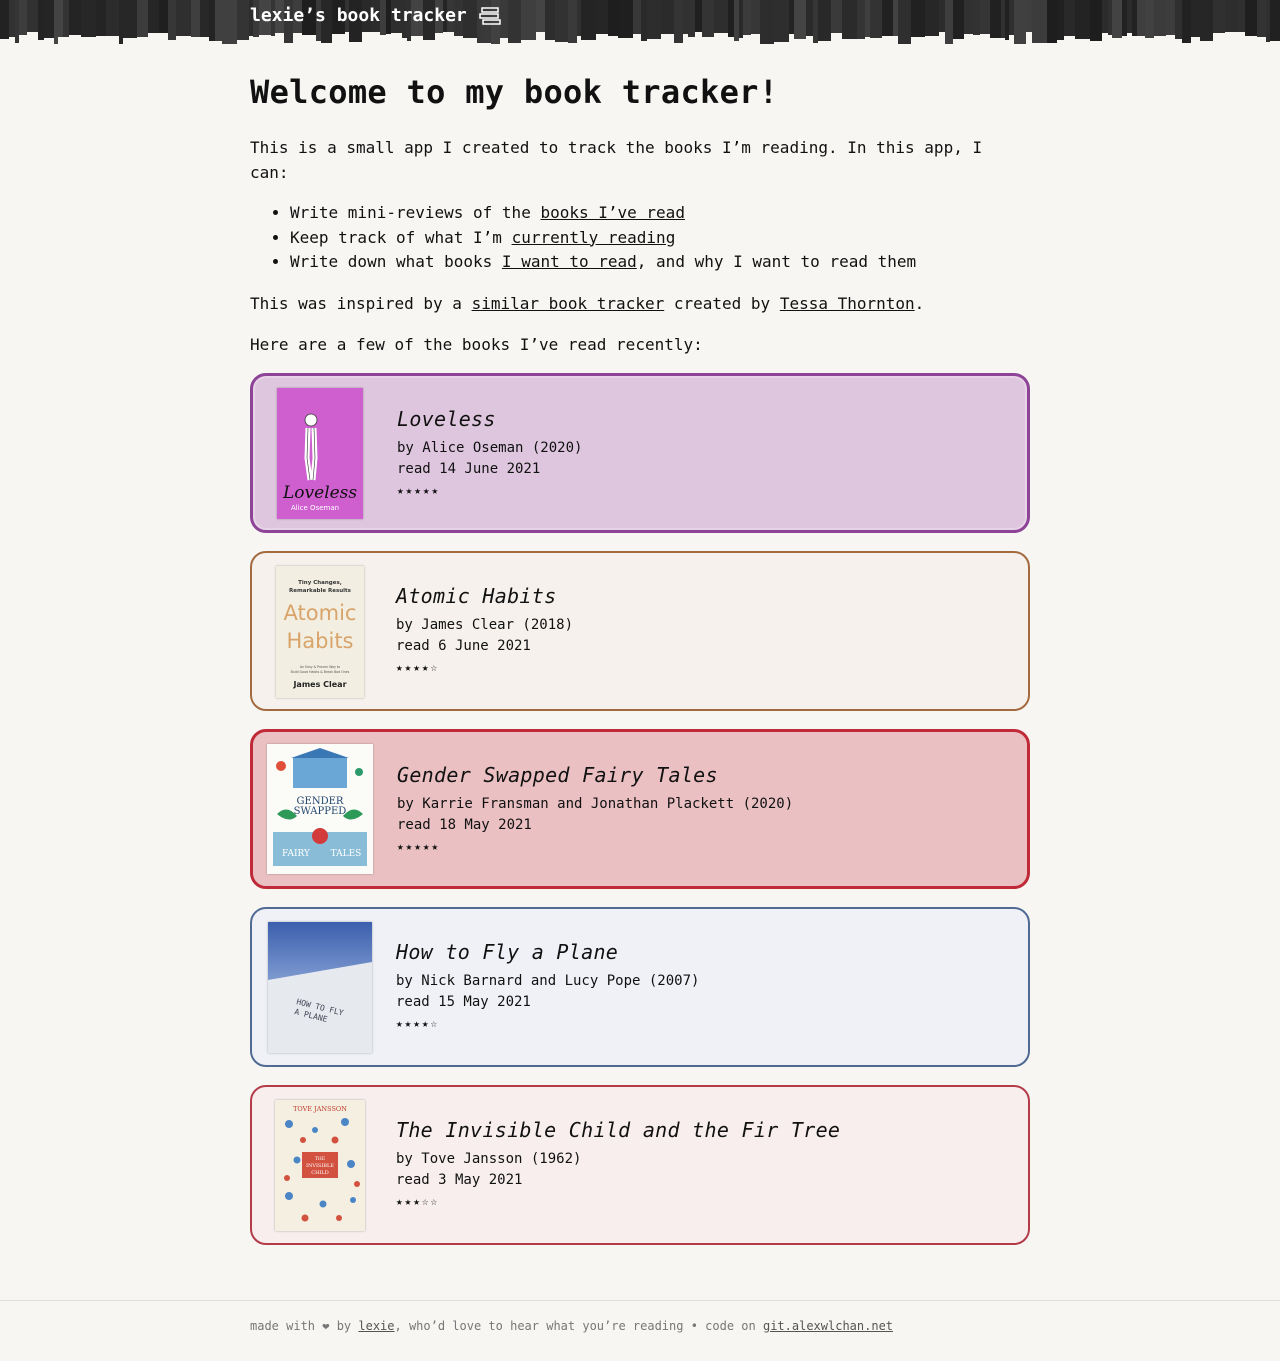 Image resolution: width=1280 pixels, height=1361 pixels. Describe the element at coordinates (612, 212) in the screenshot. I see `books-read-link: books I’ve read` at that location.